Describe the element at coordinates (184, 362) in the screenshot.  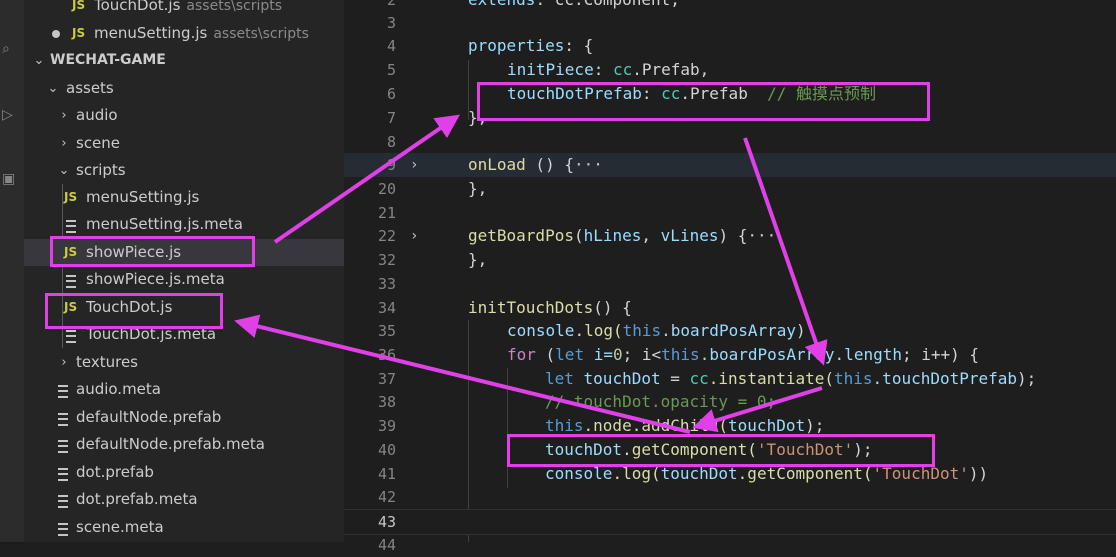
I see `tree-folder-textures: › textures` at that location.